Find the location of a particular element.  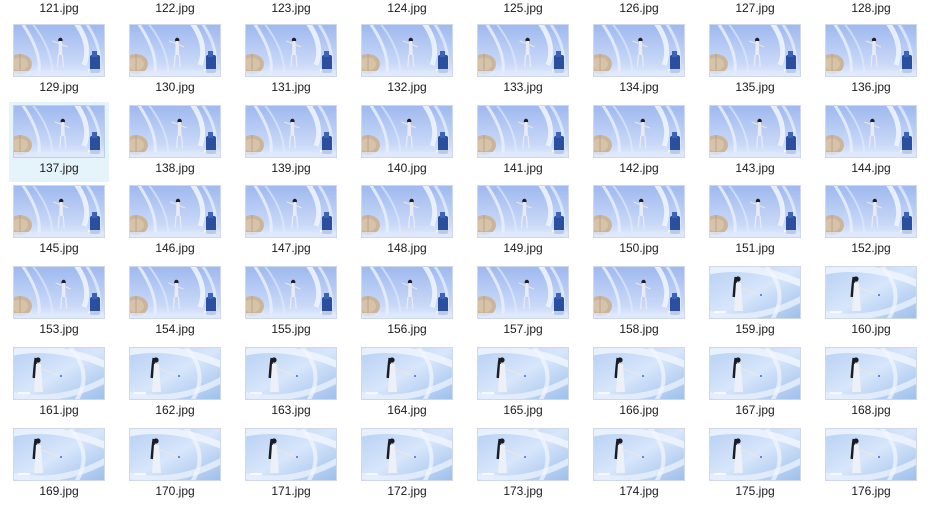

file-item: 165.jpg is located at coordinates (523, 384).